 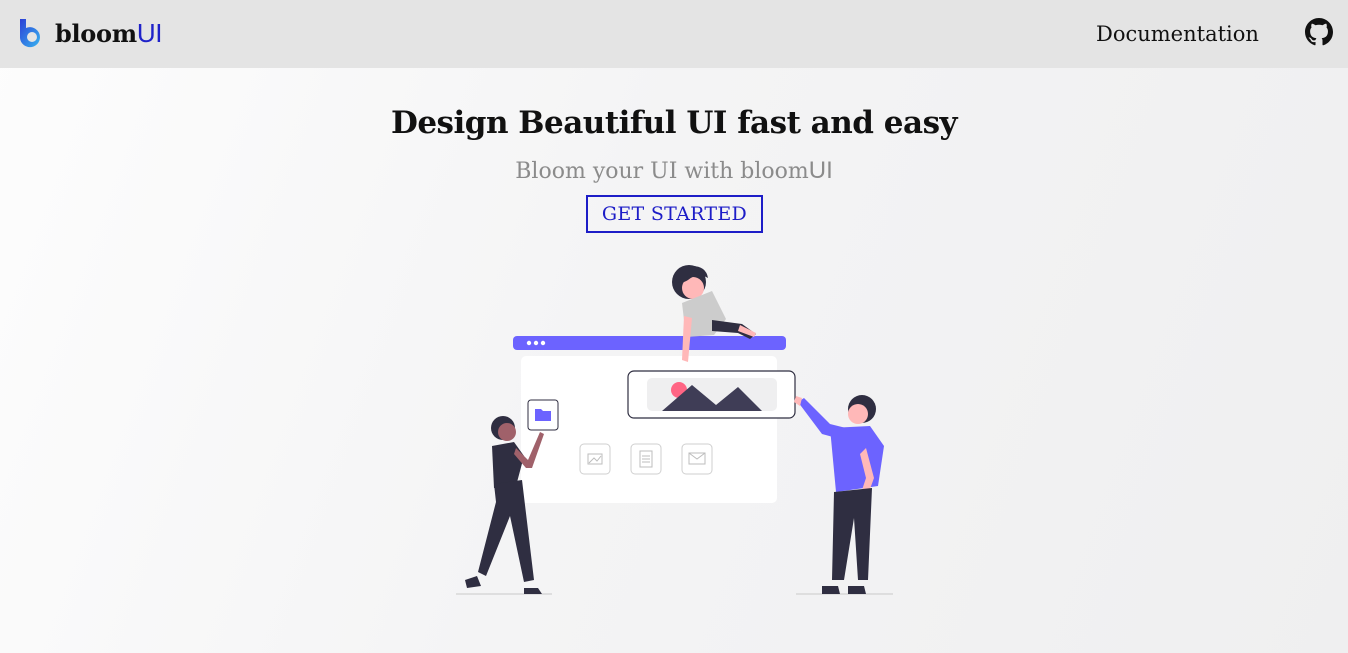 What do you see at coordinates (697, 459) in the screenshot?
I see `mail-placeholder-icon` at bounding box center [697, 459].